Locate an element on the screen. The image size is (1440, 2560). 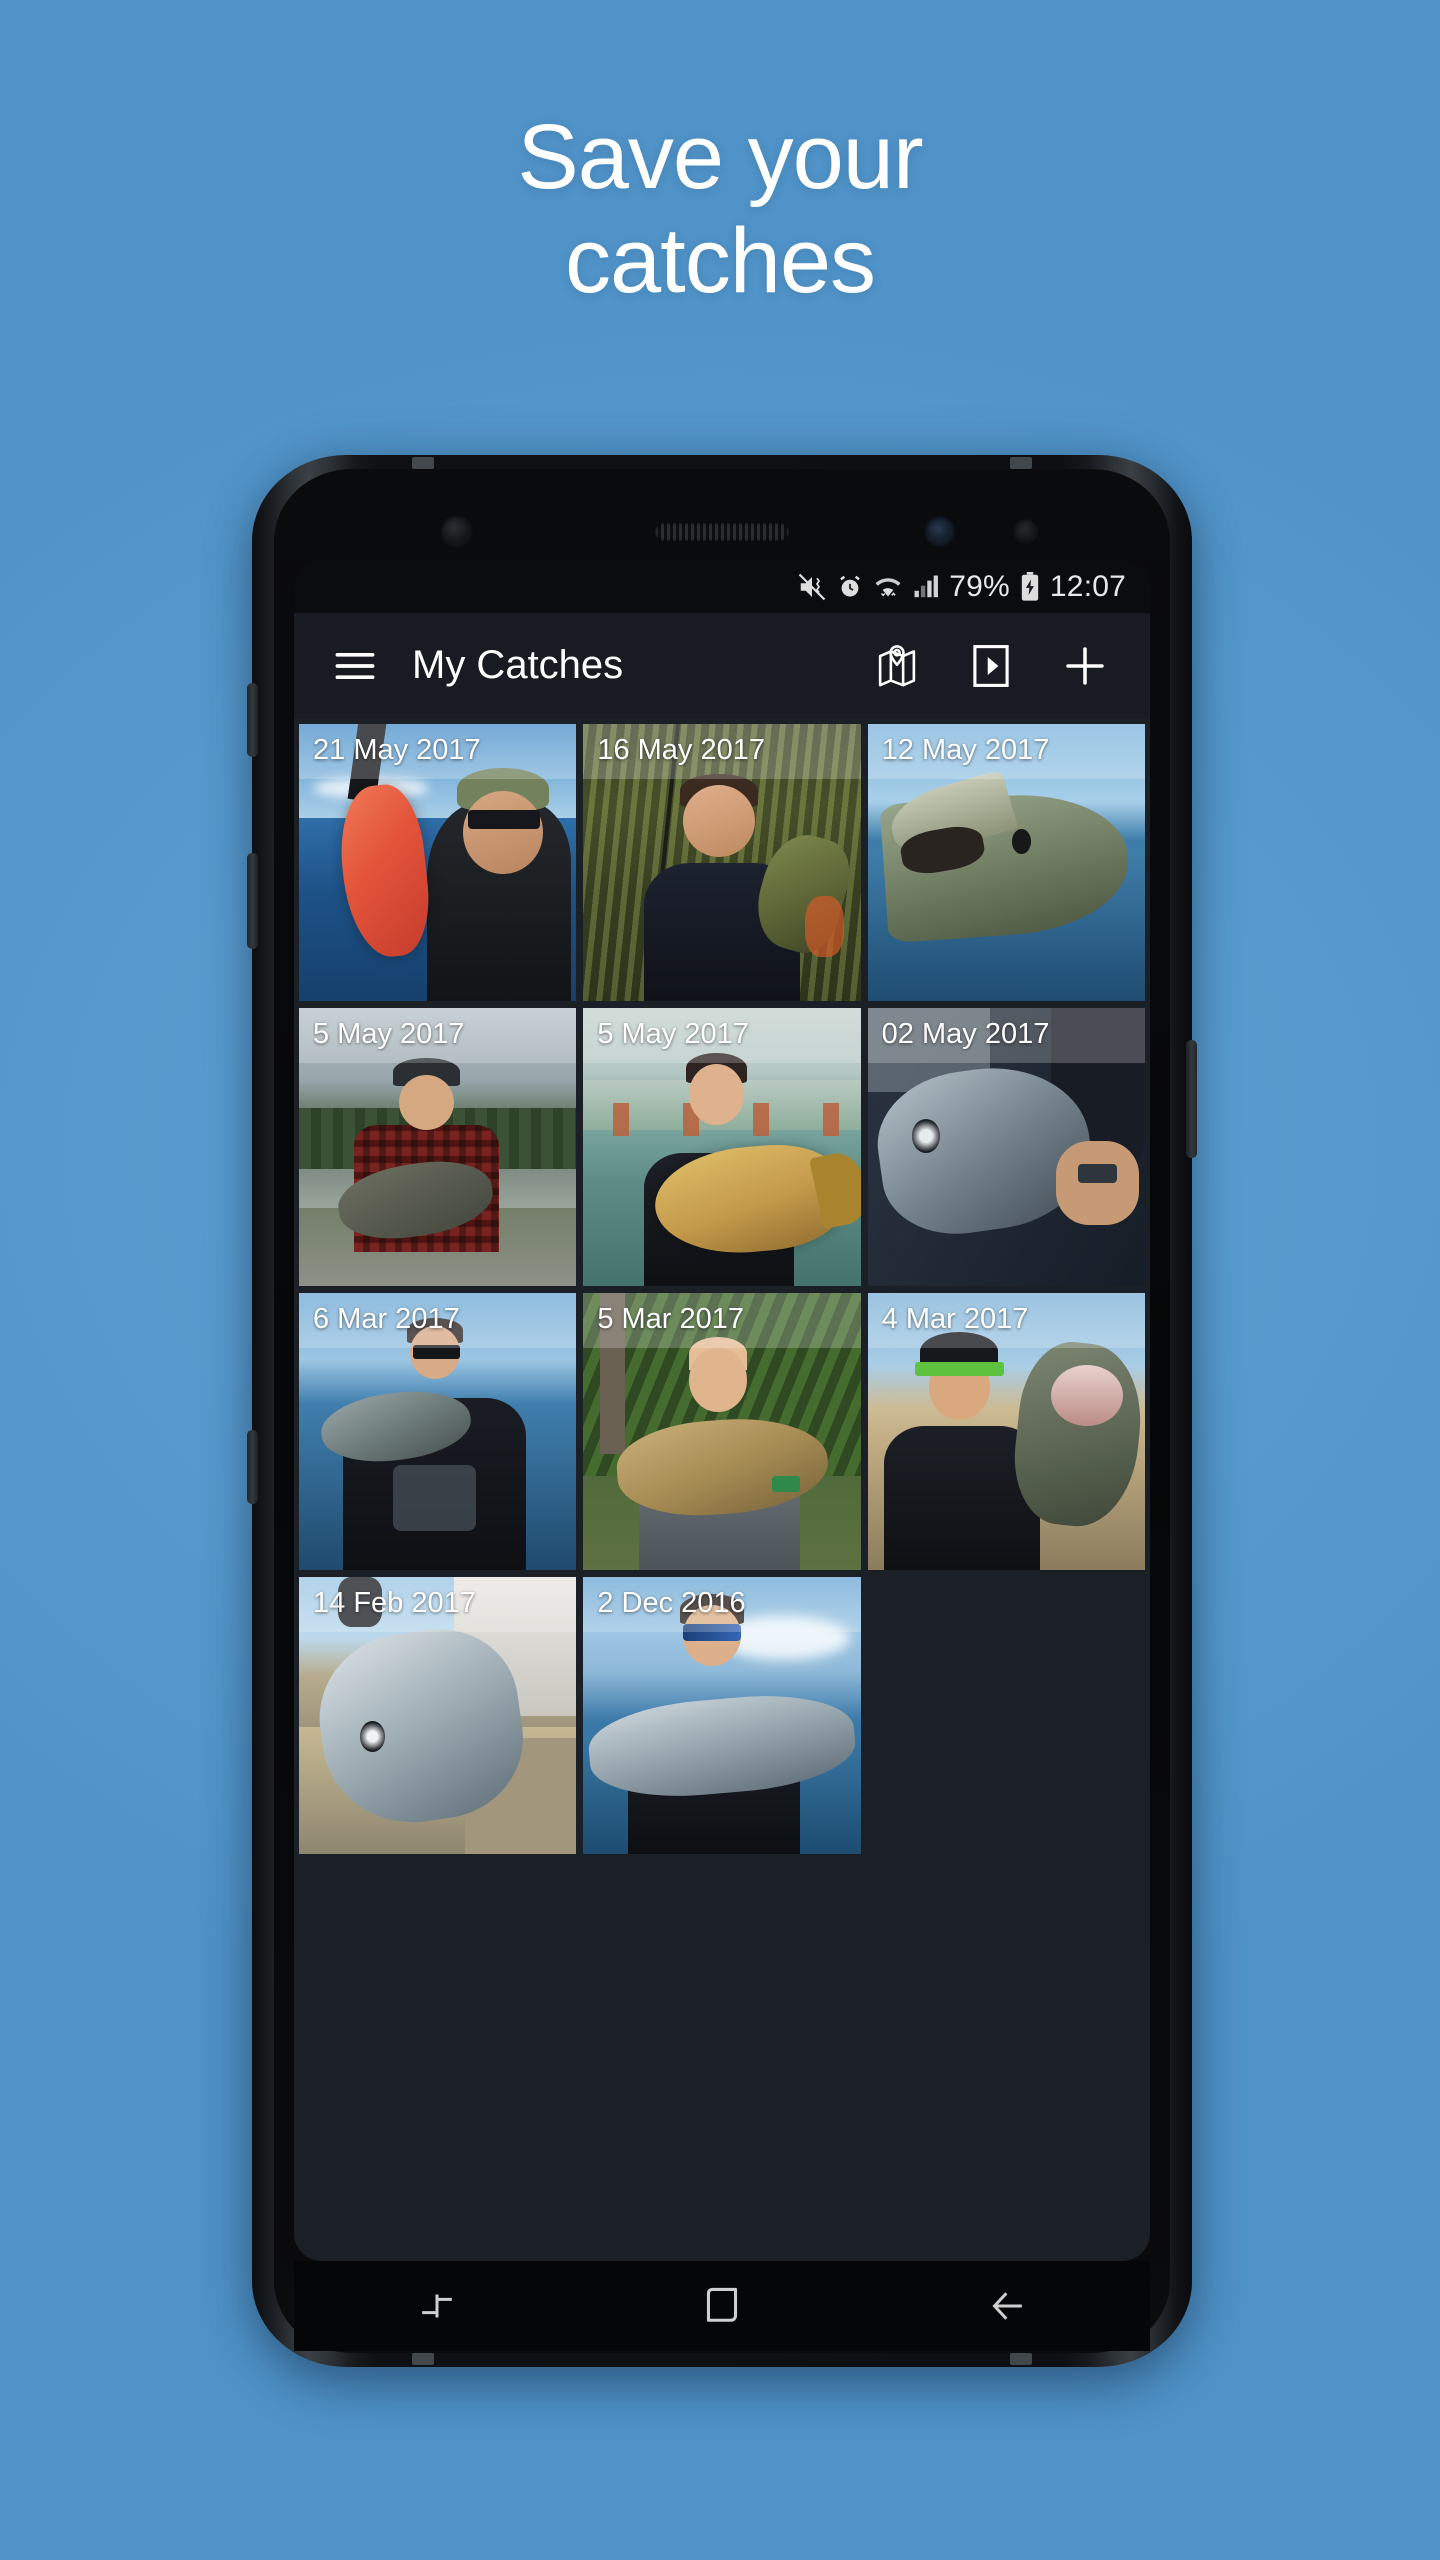
antenna-band-bottom-right is located at coordinates (1021, 2359).